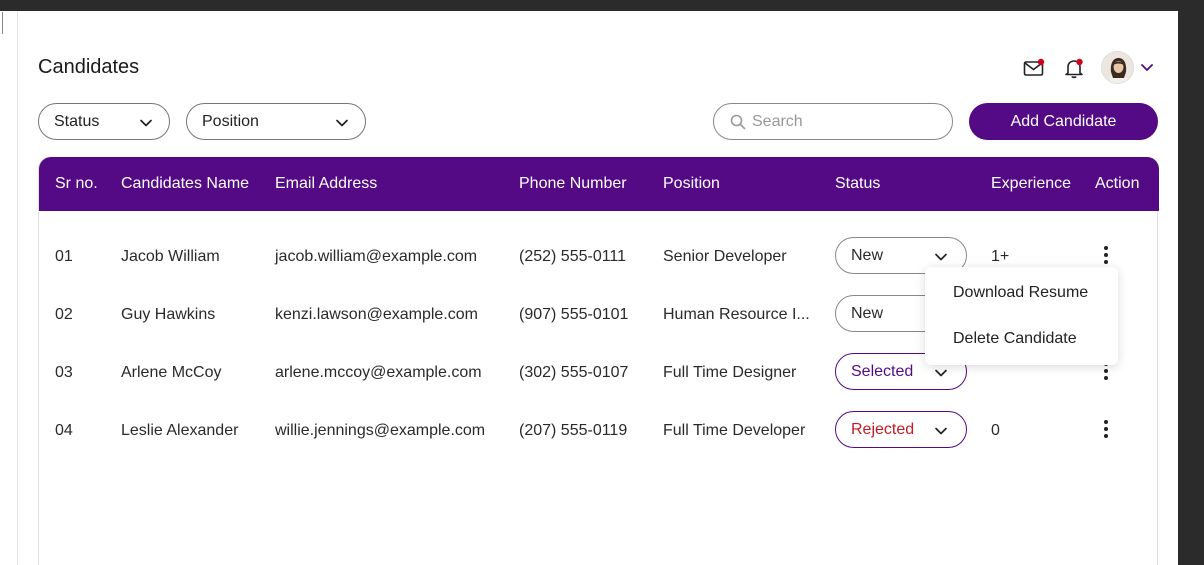 The width and height of the screenshot is (1204, 565). Describe the element at coordinates (1000, 256) in the screenshot. I see `cell-experience: 1+` at that location.